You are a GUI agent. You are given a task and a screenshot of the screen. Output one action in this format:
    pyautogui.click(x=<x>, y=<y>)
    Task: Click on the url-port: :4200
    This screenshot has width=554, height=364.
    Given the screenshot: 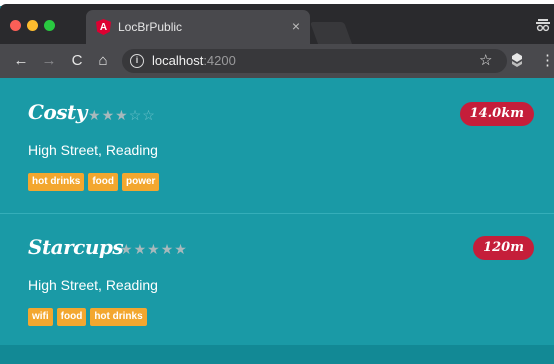 What is the action you would take?
    pyautogui.click(x=219, y=60)
    